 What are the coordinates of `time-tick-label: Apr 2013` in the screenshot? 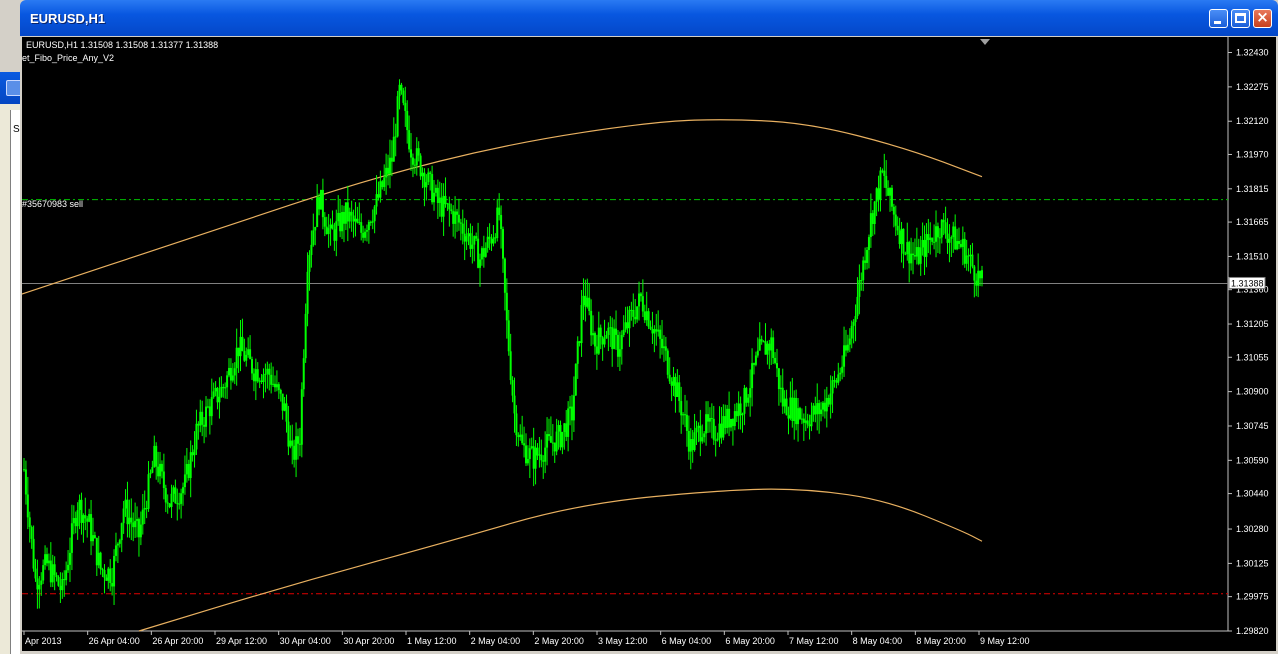 It's located at (43, 641).